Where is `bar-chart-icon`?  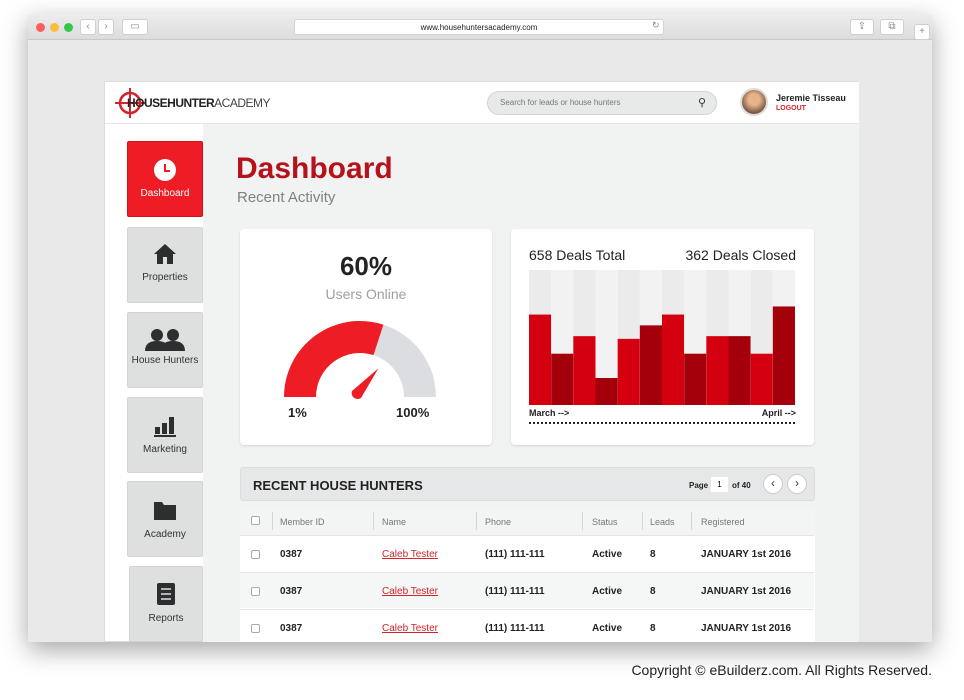
bar-chart-icon is located at coordinates (165, 427).